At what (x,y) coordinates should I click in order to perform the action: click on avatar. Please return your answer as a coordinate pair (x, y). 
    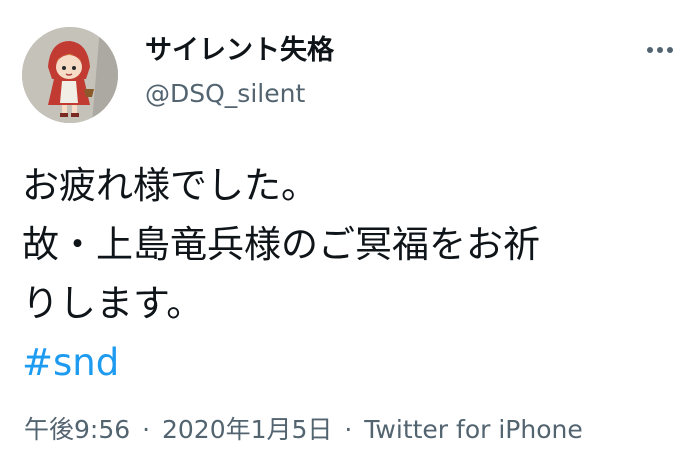
    Looking at the image, I should click on (70, 75).